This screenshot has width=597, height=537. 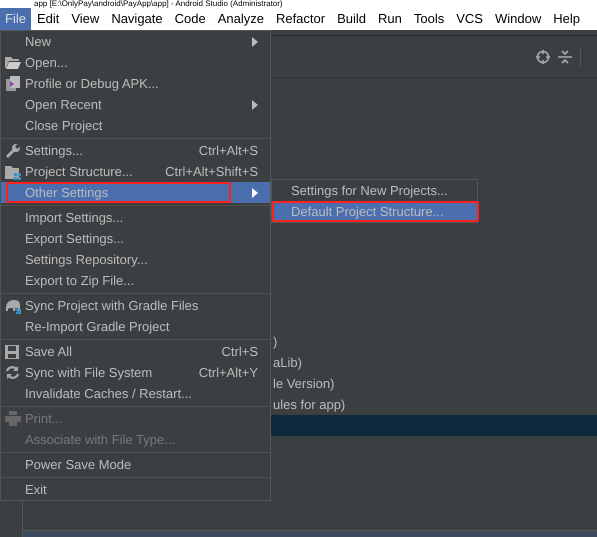 I want to click on menu-item: Open Recent, so click(x=135, y=104).